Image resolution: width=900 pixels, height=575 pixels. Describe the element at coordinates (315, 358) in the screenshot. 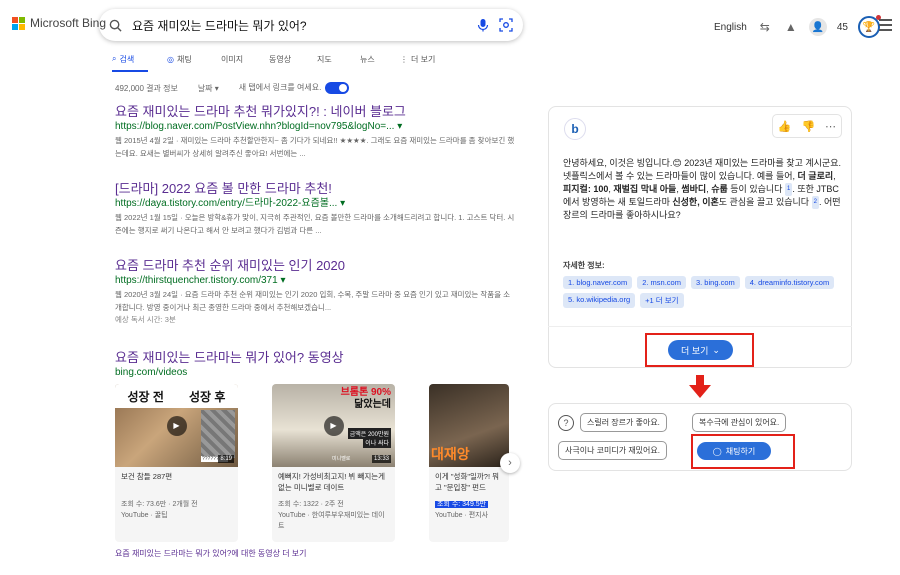

I see `video-section-title: 요즘 재미있는 드라마는 뭐가 있어? 동영상` at that location.